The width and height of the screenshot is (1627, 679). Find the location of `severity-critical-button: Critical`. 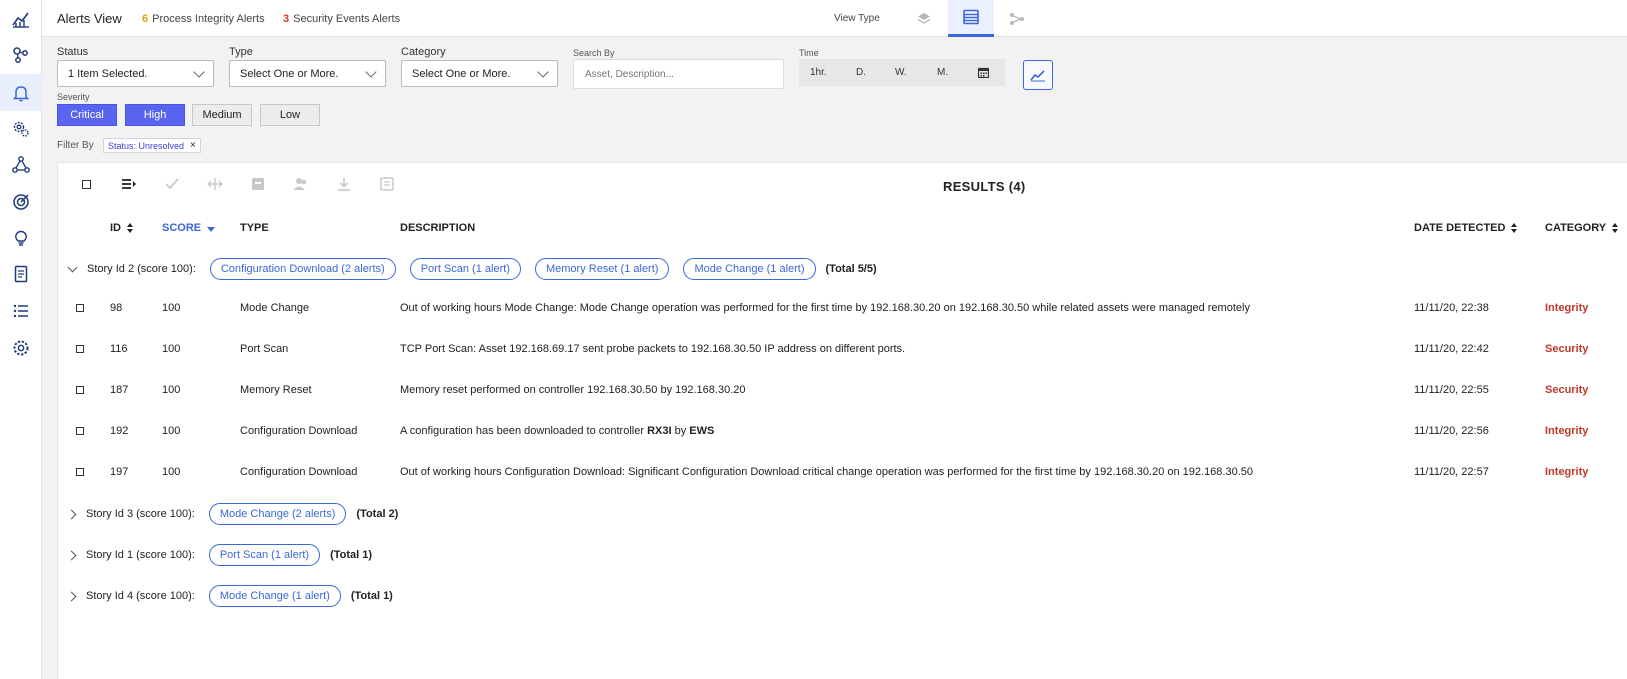

severity-critical-button: Critical is located at coordinates (87, 115).